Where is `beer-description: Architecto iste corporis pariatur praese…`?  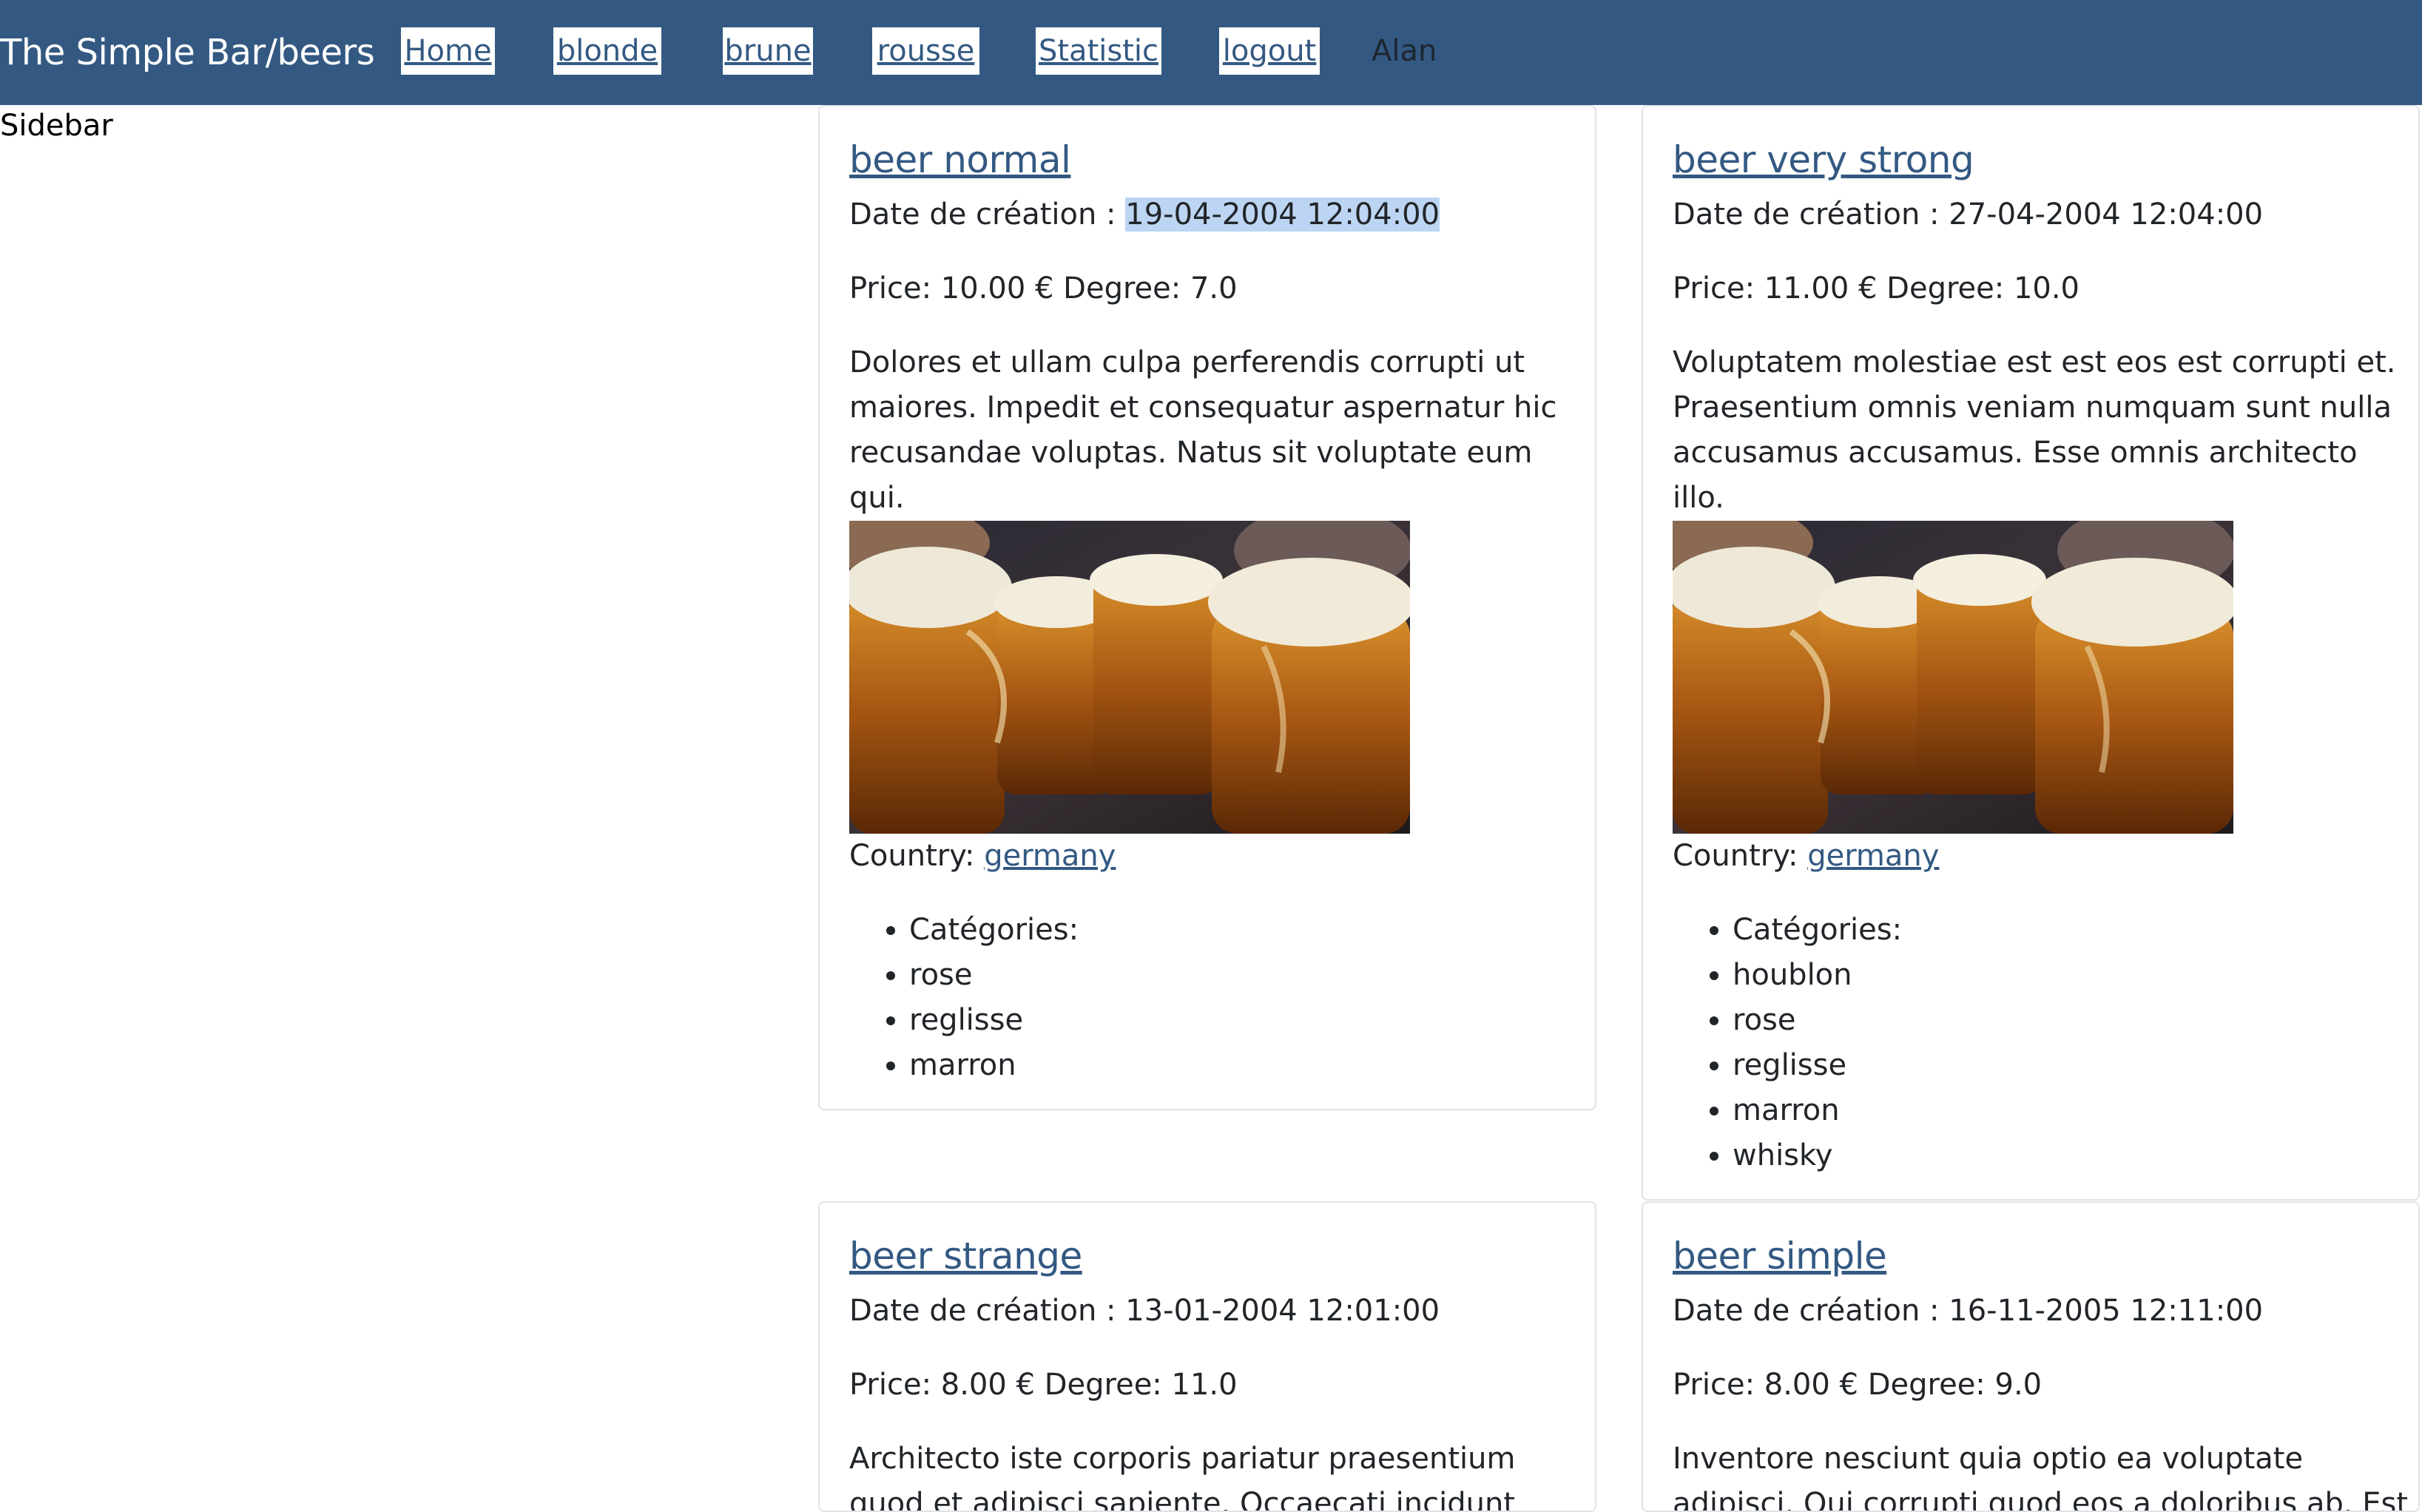 beer-description: Architecto iste corporis pariatur praese… is located at coordinates (1182, 1477).